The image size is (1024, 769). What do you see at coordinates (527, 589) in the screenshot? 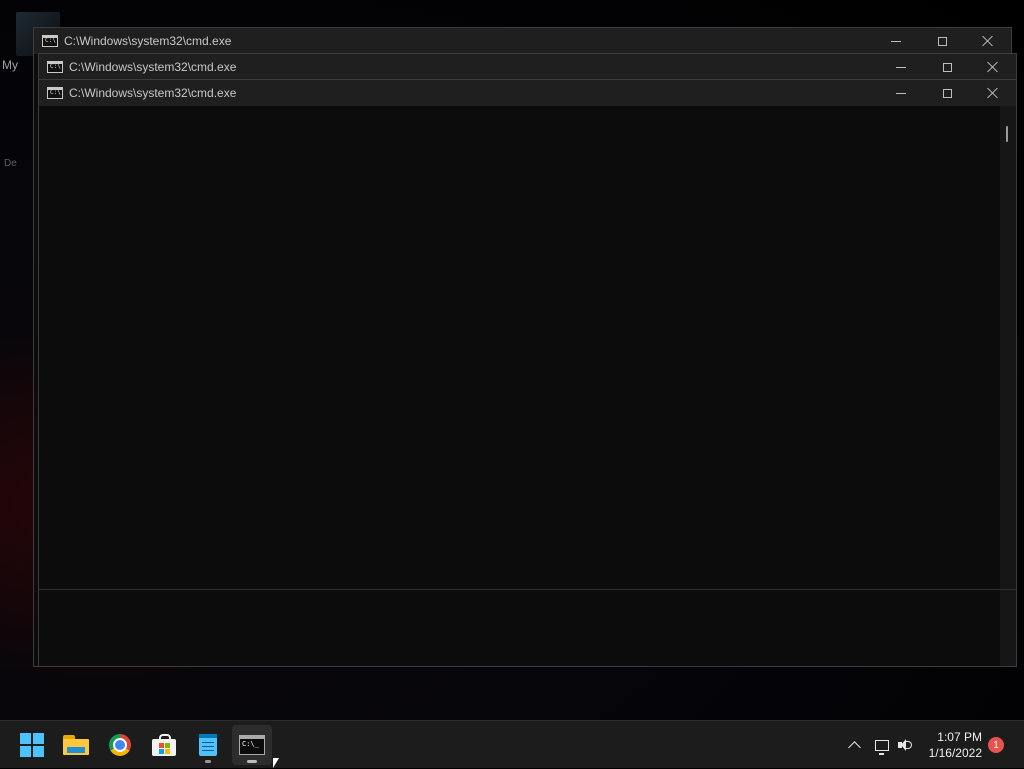
I see `window-edge-divider` at bounding box center [527, 589].